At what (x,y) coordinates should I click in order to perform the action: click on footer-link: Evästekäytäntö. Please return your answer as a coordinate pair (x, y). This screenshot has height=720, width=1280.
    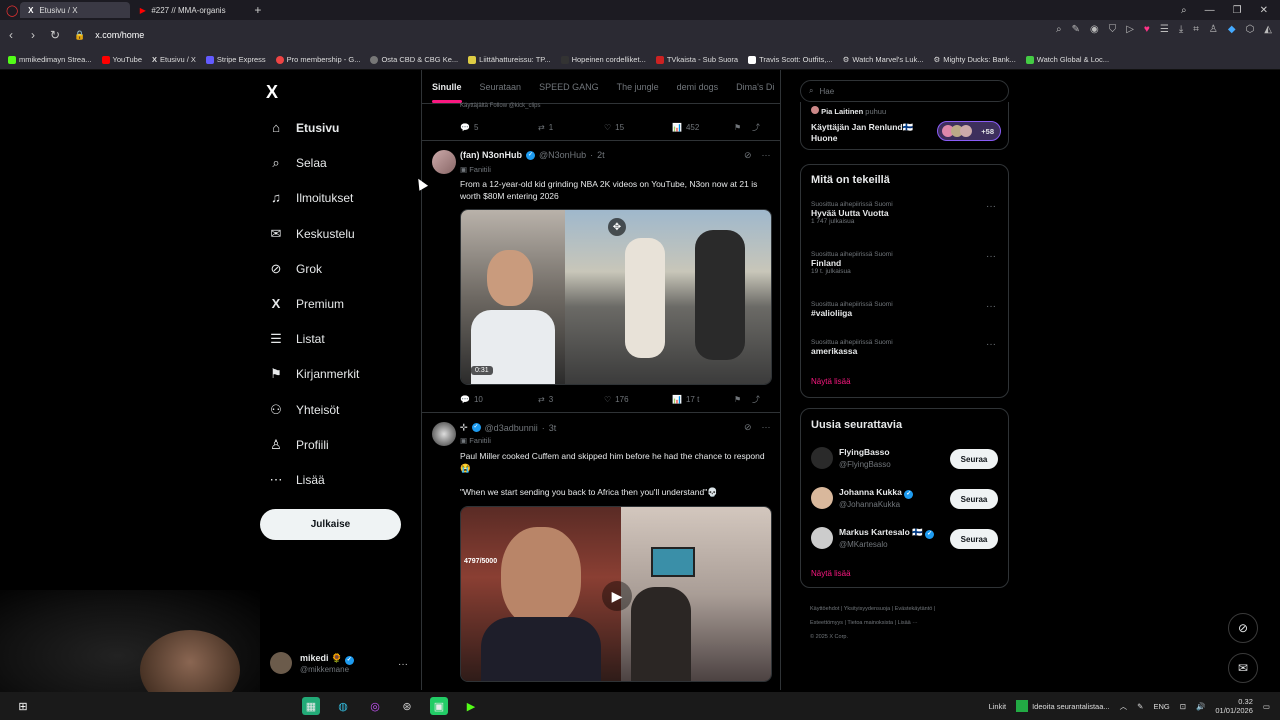
    Looking at the image, I should click on (914, 609).